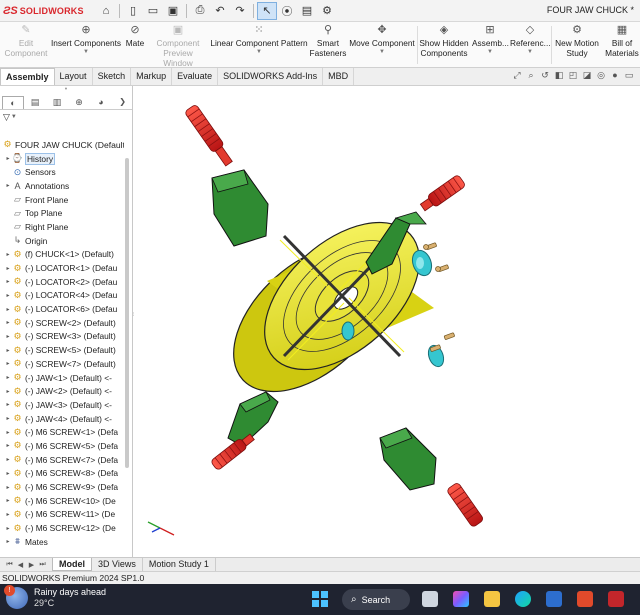 This screenshot has width=640, height=615. What do you see at coordinates (135, 36) in the screenshot?
I see `mate-button: ⊘ Mate` at bounding box center [135, 36].